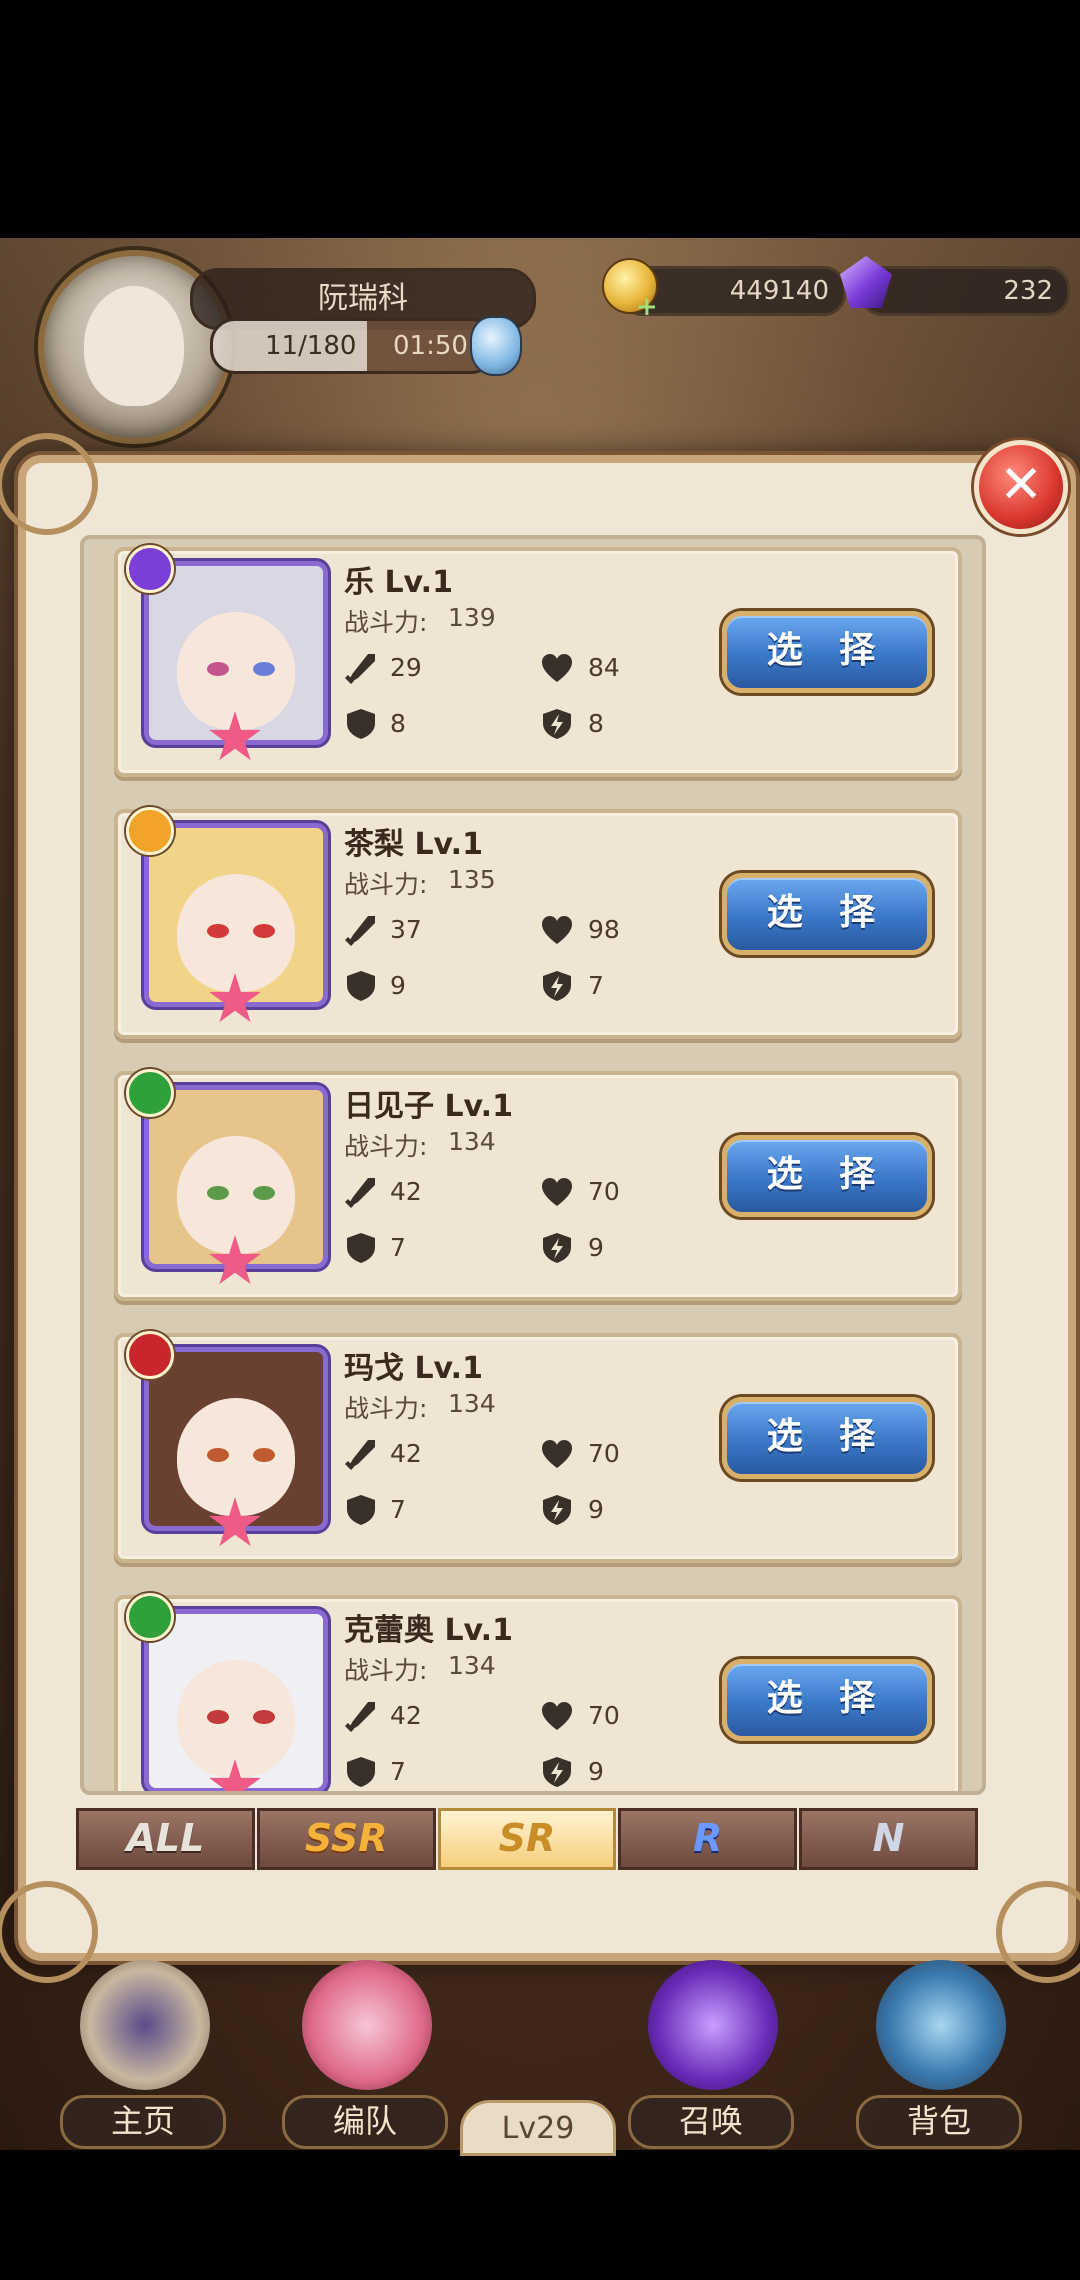 The height and width of the screenshot is (2280, 1080). Describe the element at coordinates (538, 2128) in the screenshot. I see `player-level: Lv29` at that location.